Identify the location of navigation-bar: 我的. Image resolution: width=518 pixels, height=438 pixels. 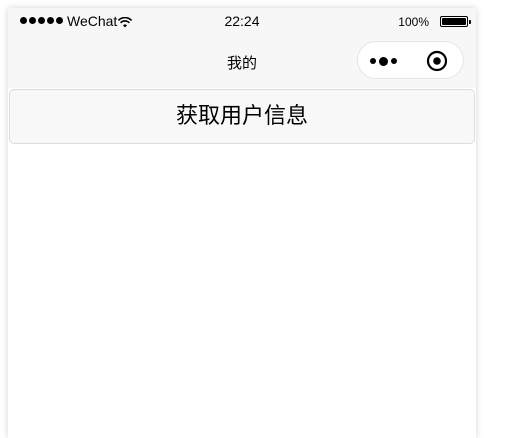
(242, 62).